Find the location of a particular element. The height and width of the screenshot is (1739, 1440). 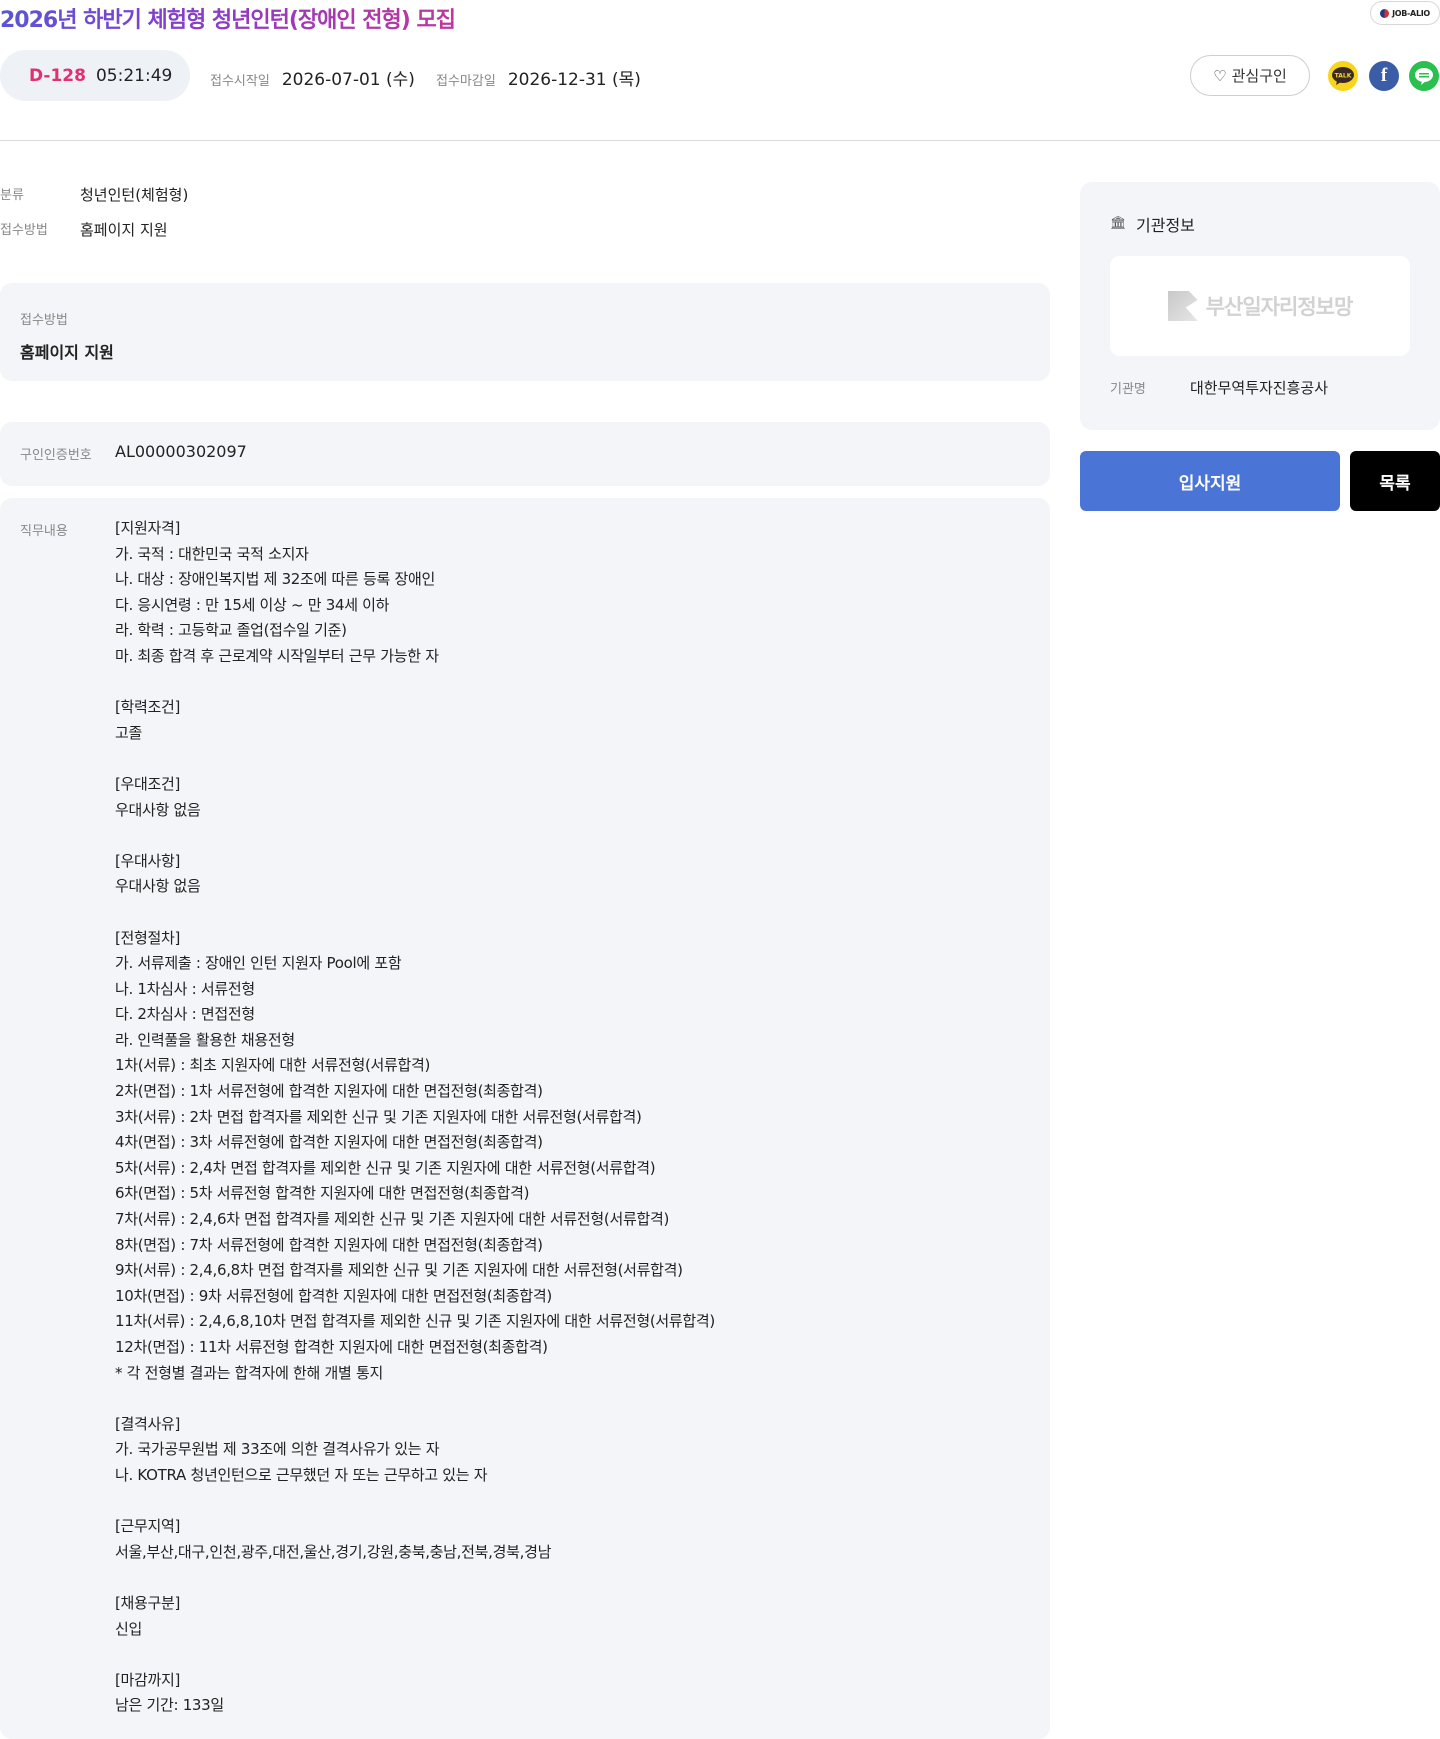

heart-icon: ♡ is located at coordinates (1220, 75).